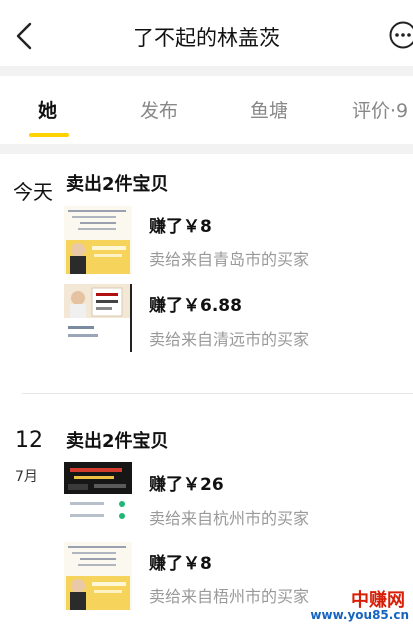 This screenshot has height=626, width=413. What do you see at coordinates (229, 518) in the screenshot?
I see `buyer-location: 卖给来自杭州市的买家` at bounding box center [229, 518].